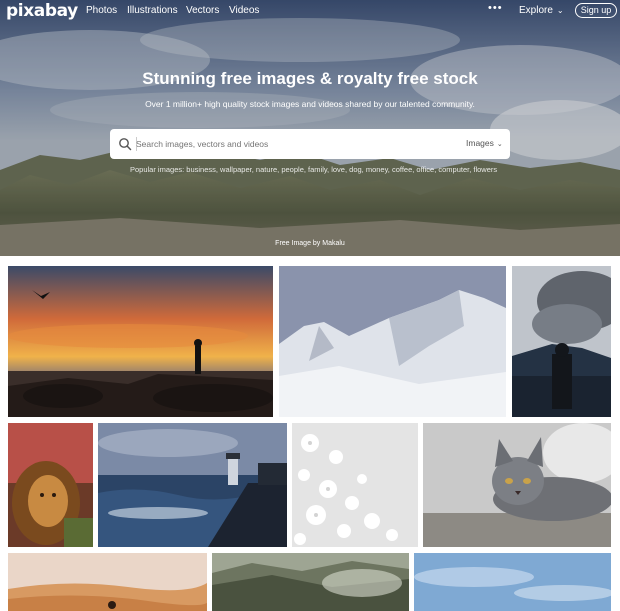  Describe the element at coordinates (107, 582) in the screenshot. I see `desert-dunes-photo` at that location.